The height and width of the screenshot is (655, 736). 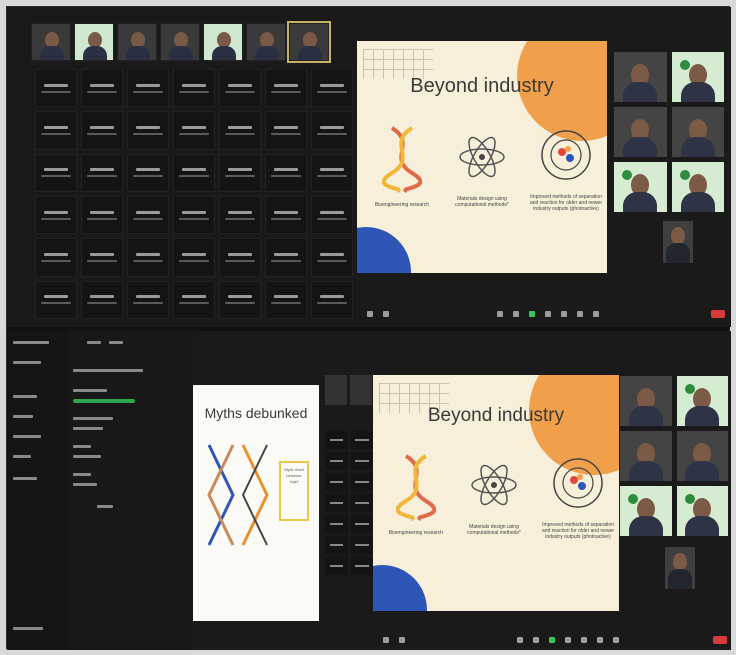 What do you see at coordinates (105, 506) in the screenshot?
I see `settings-button` at bounding box center [105, 506].